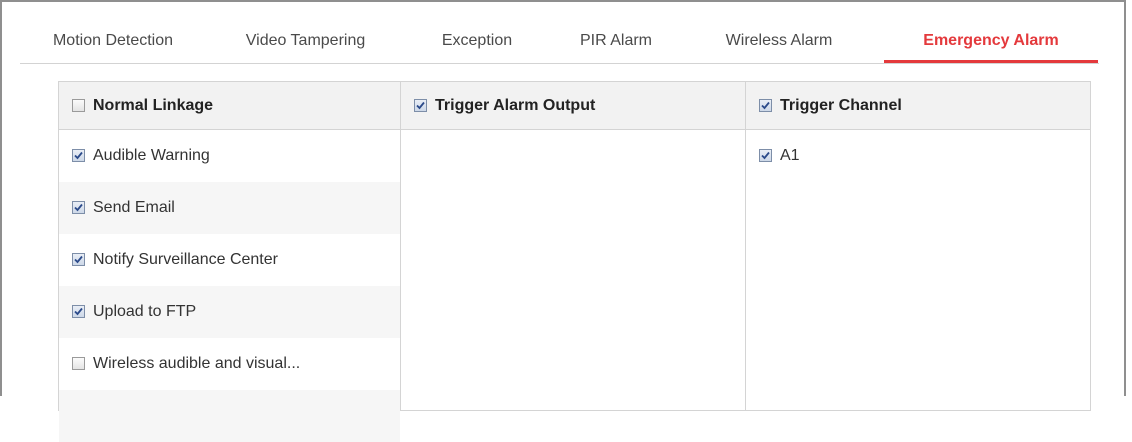 This screenshot has width=1132, height=442. What do you see at coordinates (229, 156) in the screenshot?
I see `list-item-audible-warning: Audible Warning` at bounding box center [229, 156].